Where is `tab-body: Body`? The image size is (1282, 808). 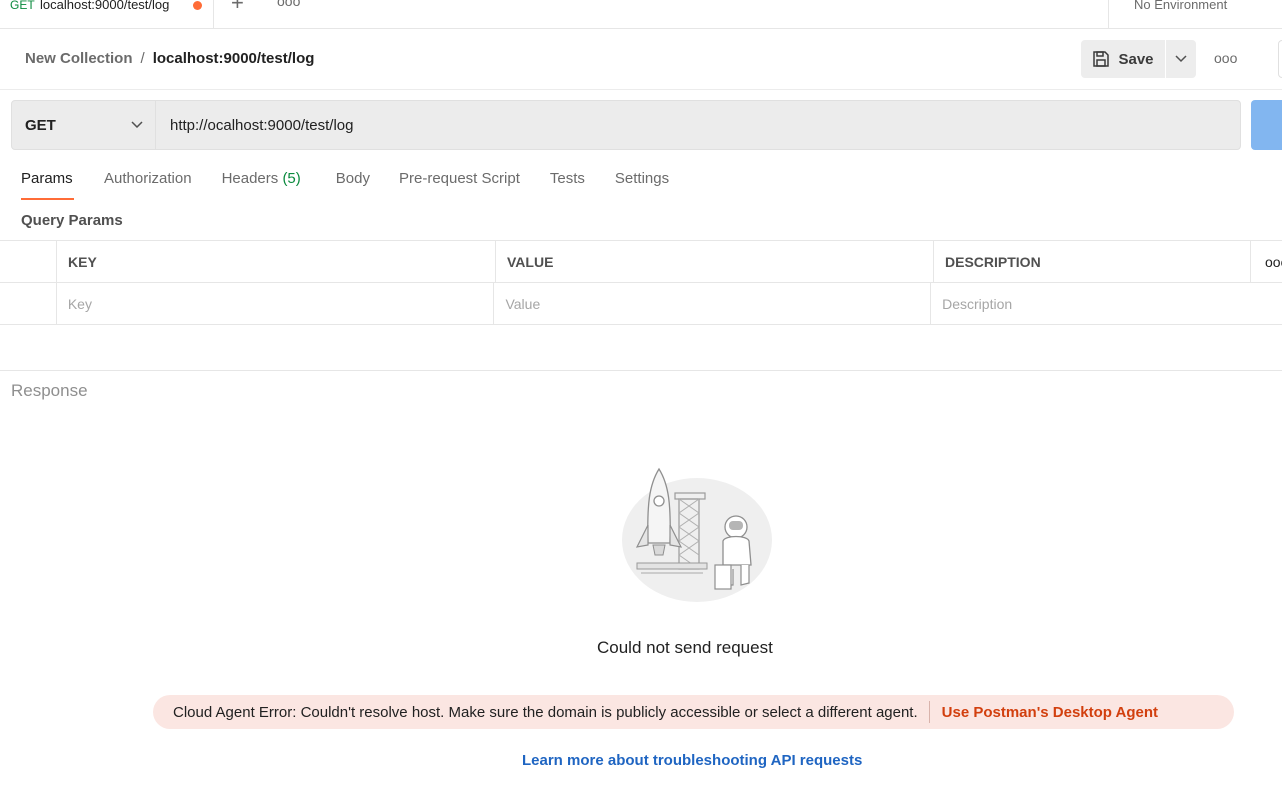
tab-body: Body is located at coordinates (353, 185).